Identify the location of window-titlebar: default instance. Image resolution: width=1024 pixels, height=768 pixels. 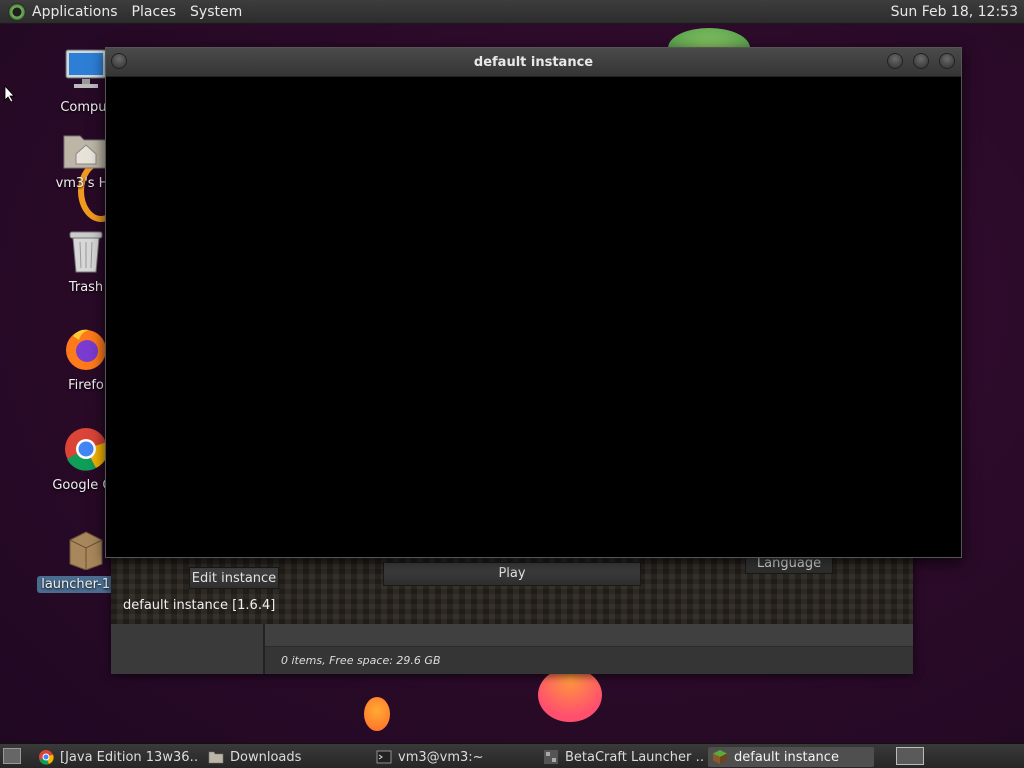
(533, 62).